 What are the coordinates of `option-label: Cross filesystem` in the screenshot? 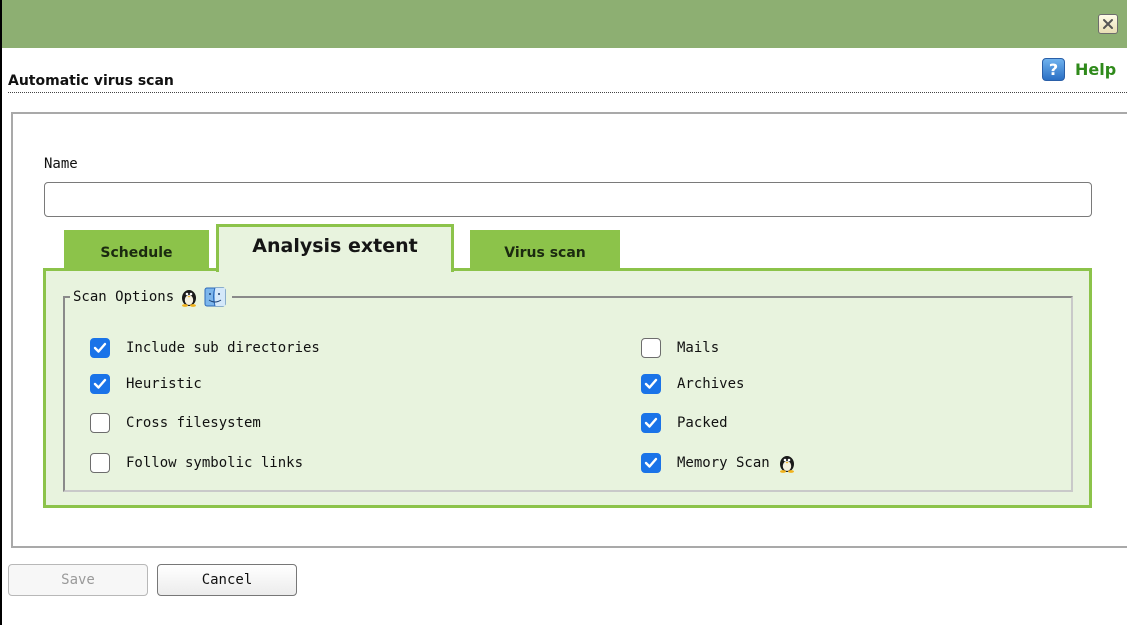 It's located at (193, 423).